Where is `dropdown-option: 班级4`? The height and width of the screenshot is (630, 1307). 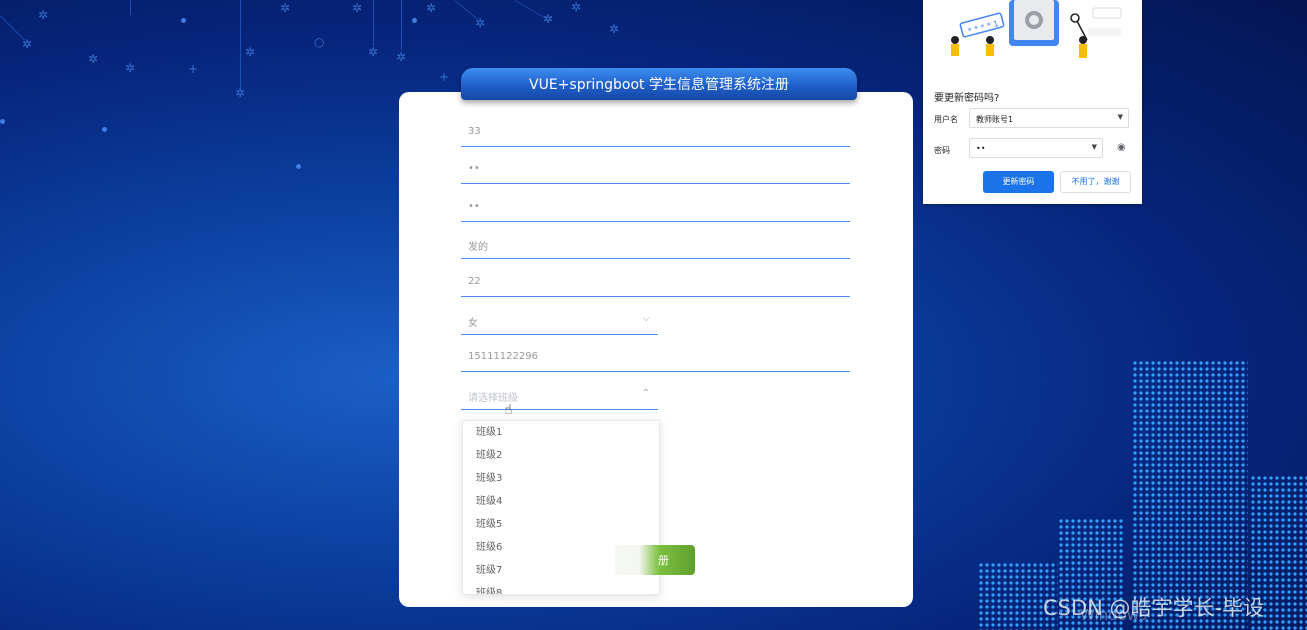
dropdown-option: 班级4 is located at coordinates (561, 501).